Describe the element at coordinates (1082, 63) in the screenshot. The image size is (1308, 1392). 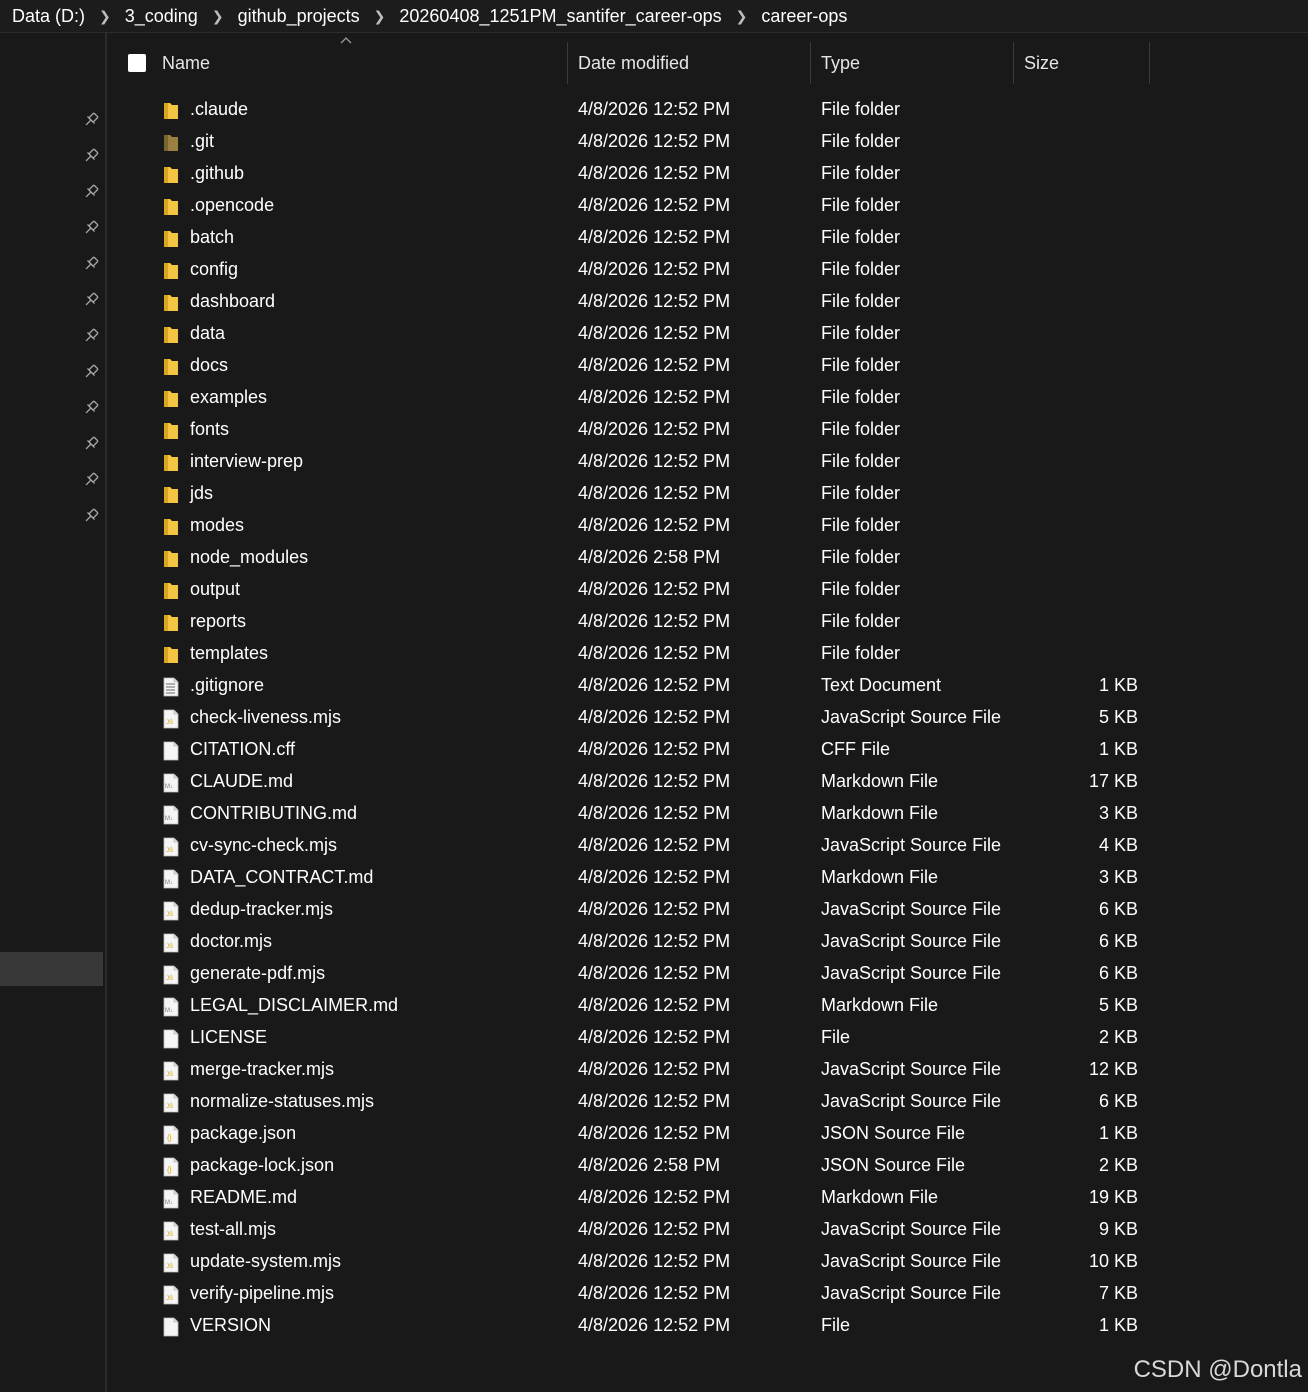
I see `column-header-size: Size` at that location.